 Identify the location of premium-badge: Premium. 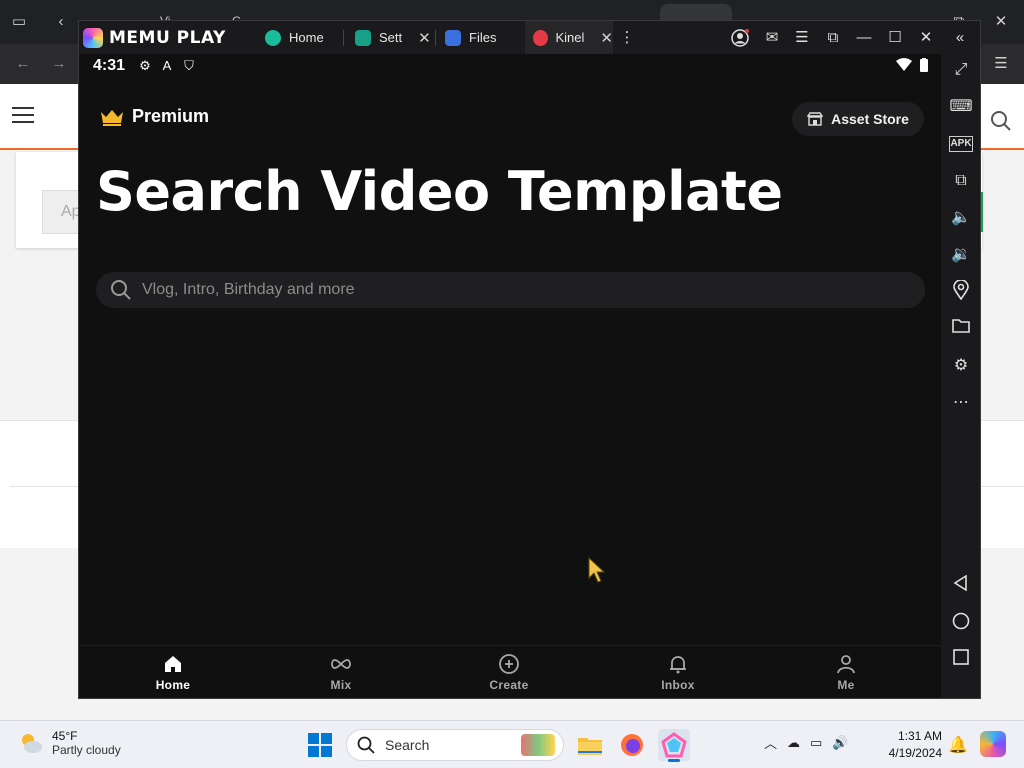
(154, 116).